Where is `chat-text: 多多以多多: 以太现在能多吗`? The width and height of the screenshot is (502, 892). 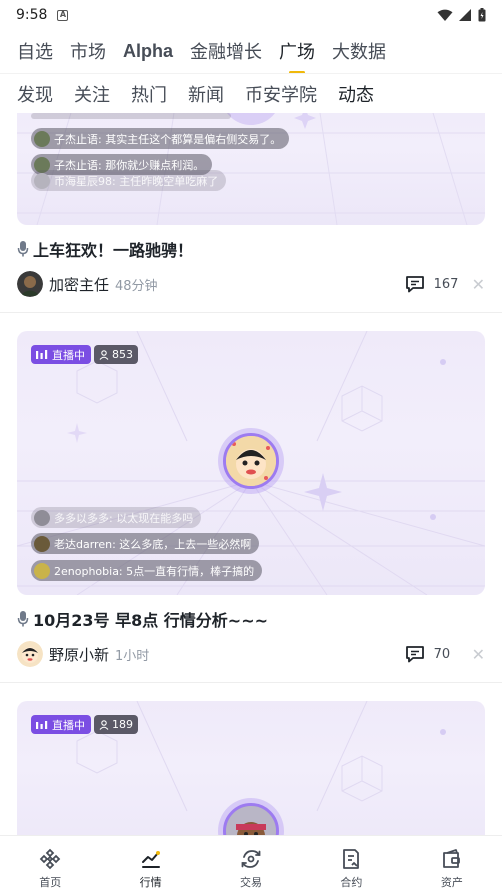
chat-text: 多多以多多: 以太现在能多吗 is located at coordinates (124, 518).